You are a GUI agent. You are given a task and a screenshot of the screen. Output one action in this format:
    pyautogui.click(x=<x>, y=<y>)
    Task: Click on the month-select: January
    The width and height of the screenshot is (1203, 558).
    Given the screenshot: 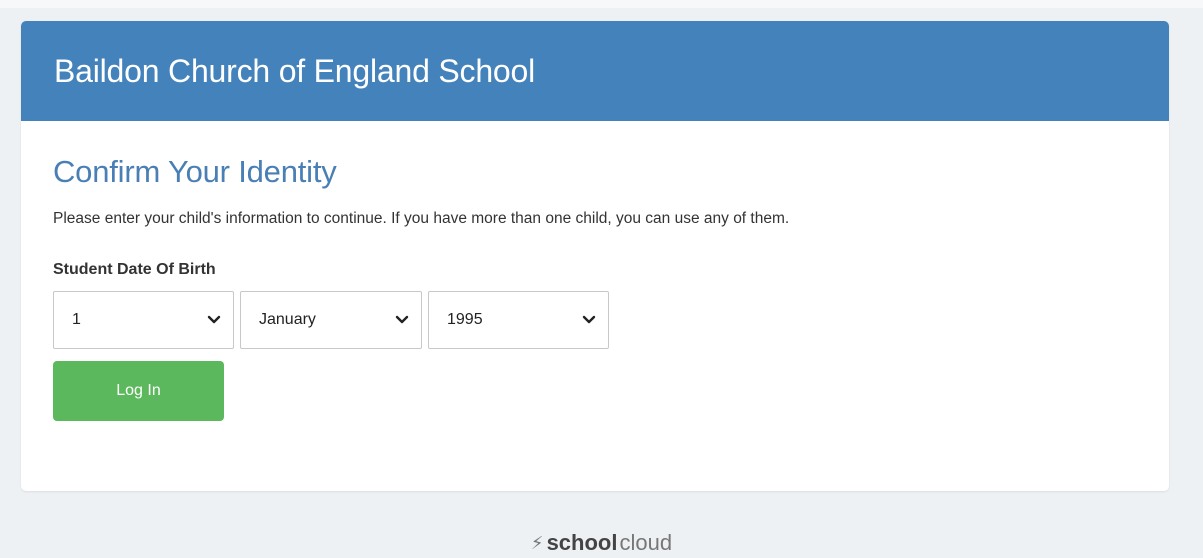 What is the action you would take?
    pyautogui.click(x=331, y=320)
    